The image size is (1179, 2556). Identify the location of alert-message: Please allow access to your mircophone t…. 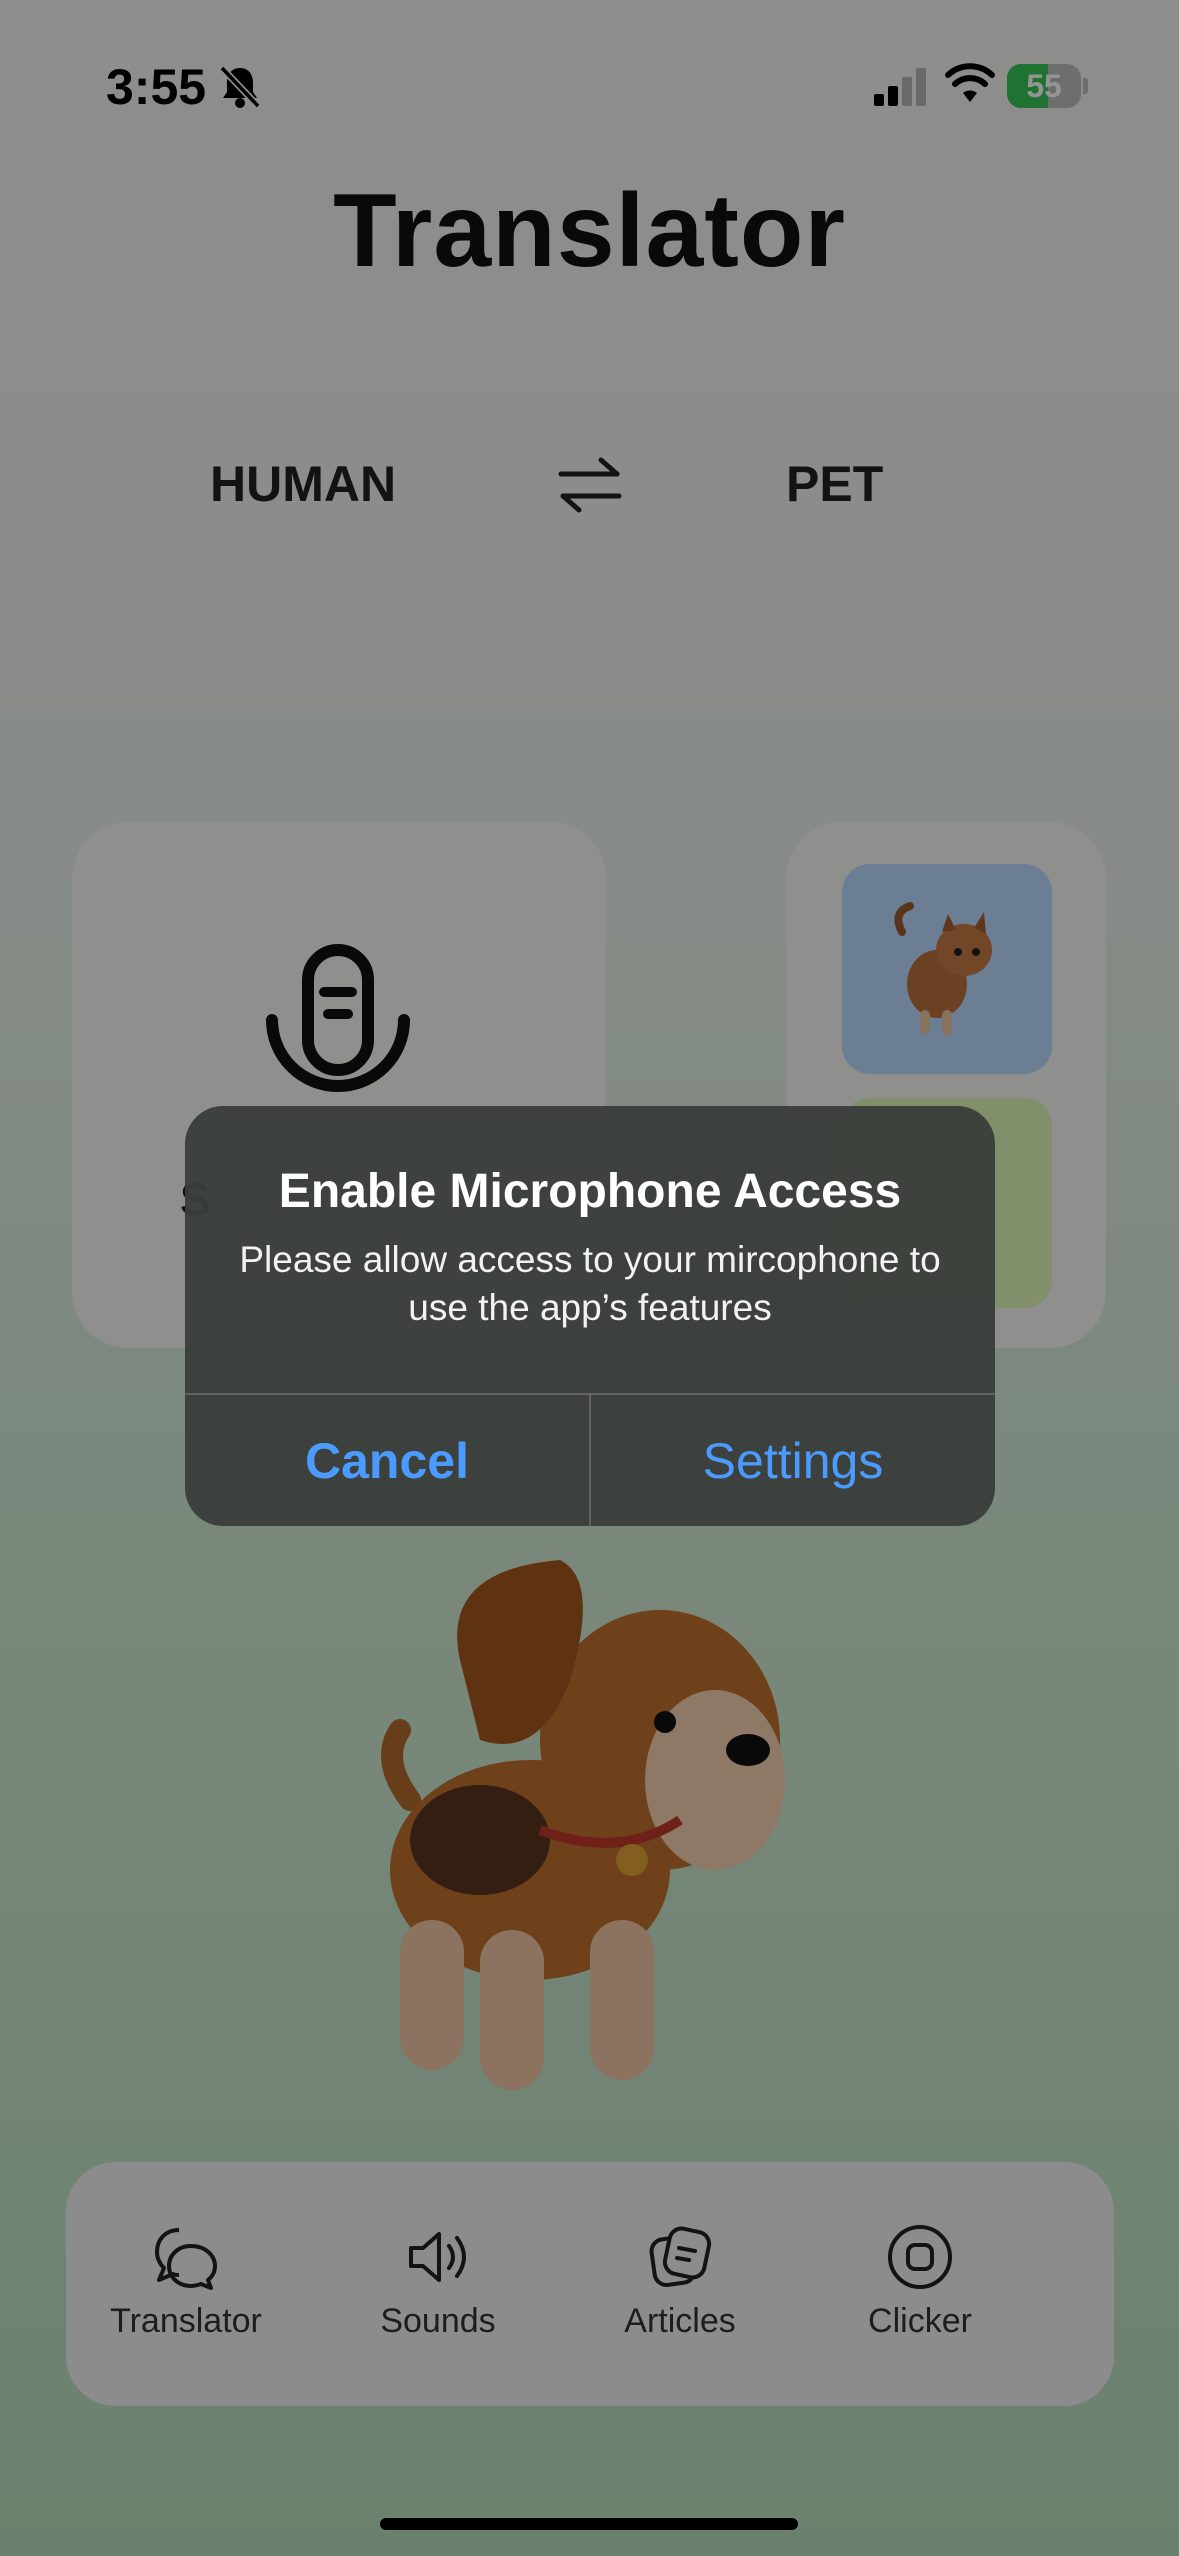
(590, 1283).